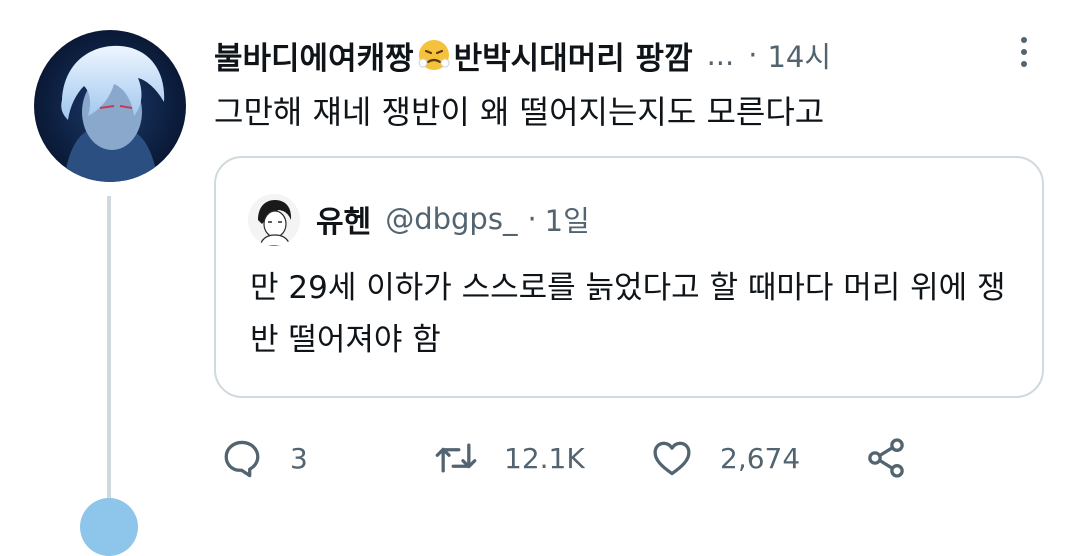 The width and height of the screenshot is (1078, 556). Describe the element at coordinates (1024, 52) in the screenshot. I see `more-vertical-icon` at that location.